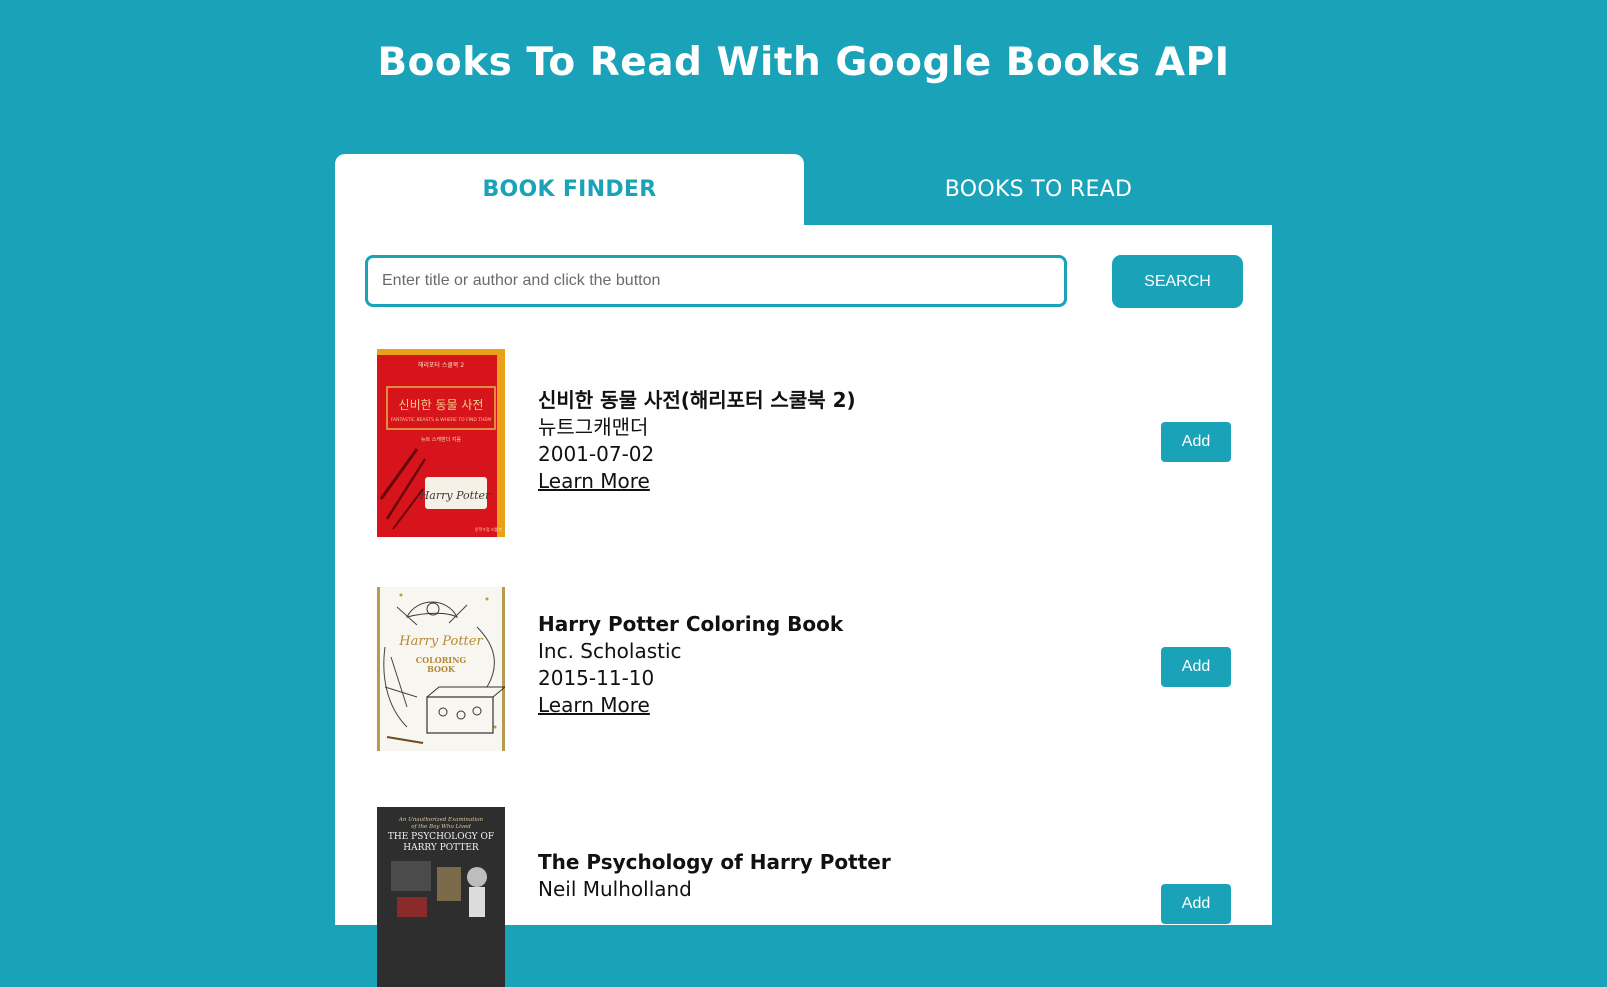 This screenshot has width=1607, height=987. What do you see at coordinates (441, 837) in the screenshot?
I see `svg-text: THE PSYCHOLOGY OF` at bounding box center [441, 837].